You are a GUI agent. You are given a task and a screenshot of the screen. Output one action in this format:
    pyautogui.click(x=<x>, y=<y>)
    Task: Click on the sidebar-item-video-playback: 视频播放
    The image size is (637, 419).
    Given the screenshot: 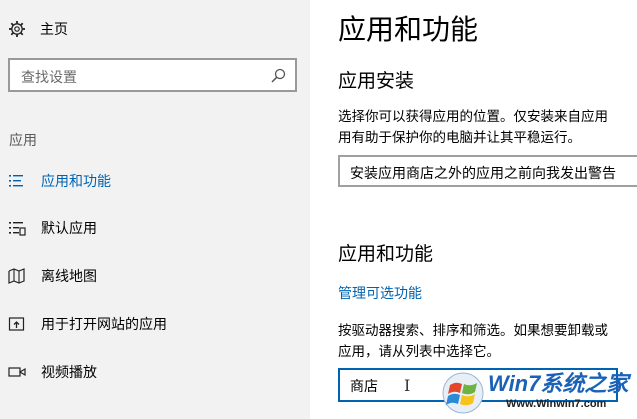 What is the action you would take?
    pyautogui.click(x=52, y=372)
    